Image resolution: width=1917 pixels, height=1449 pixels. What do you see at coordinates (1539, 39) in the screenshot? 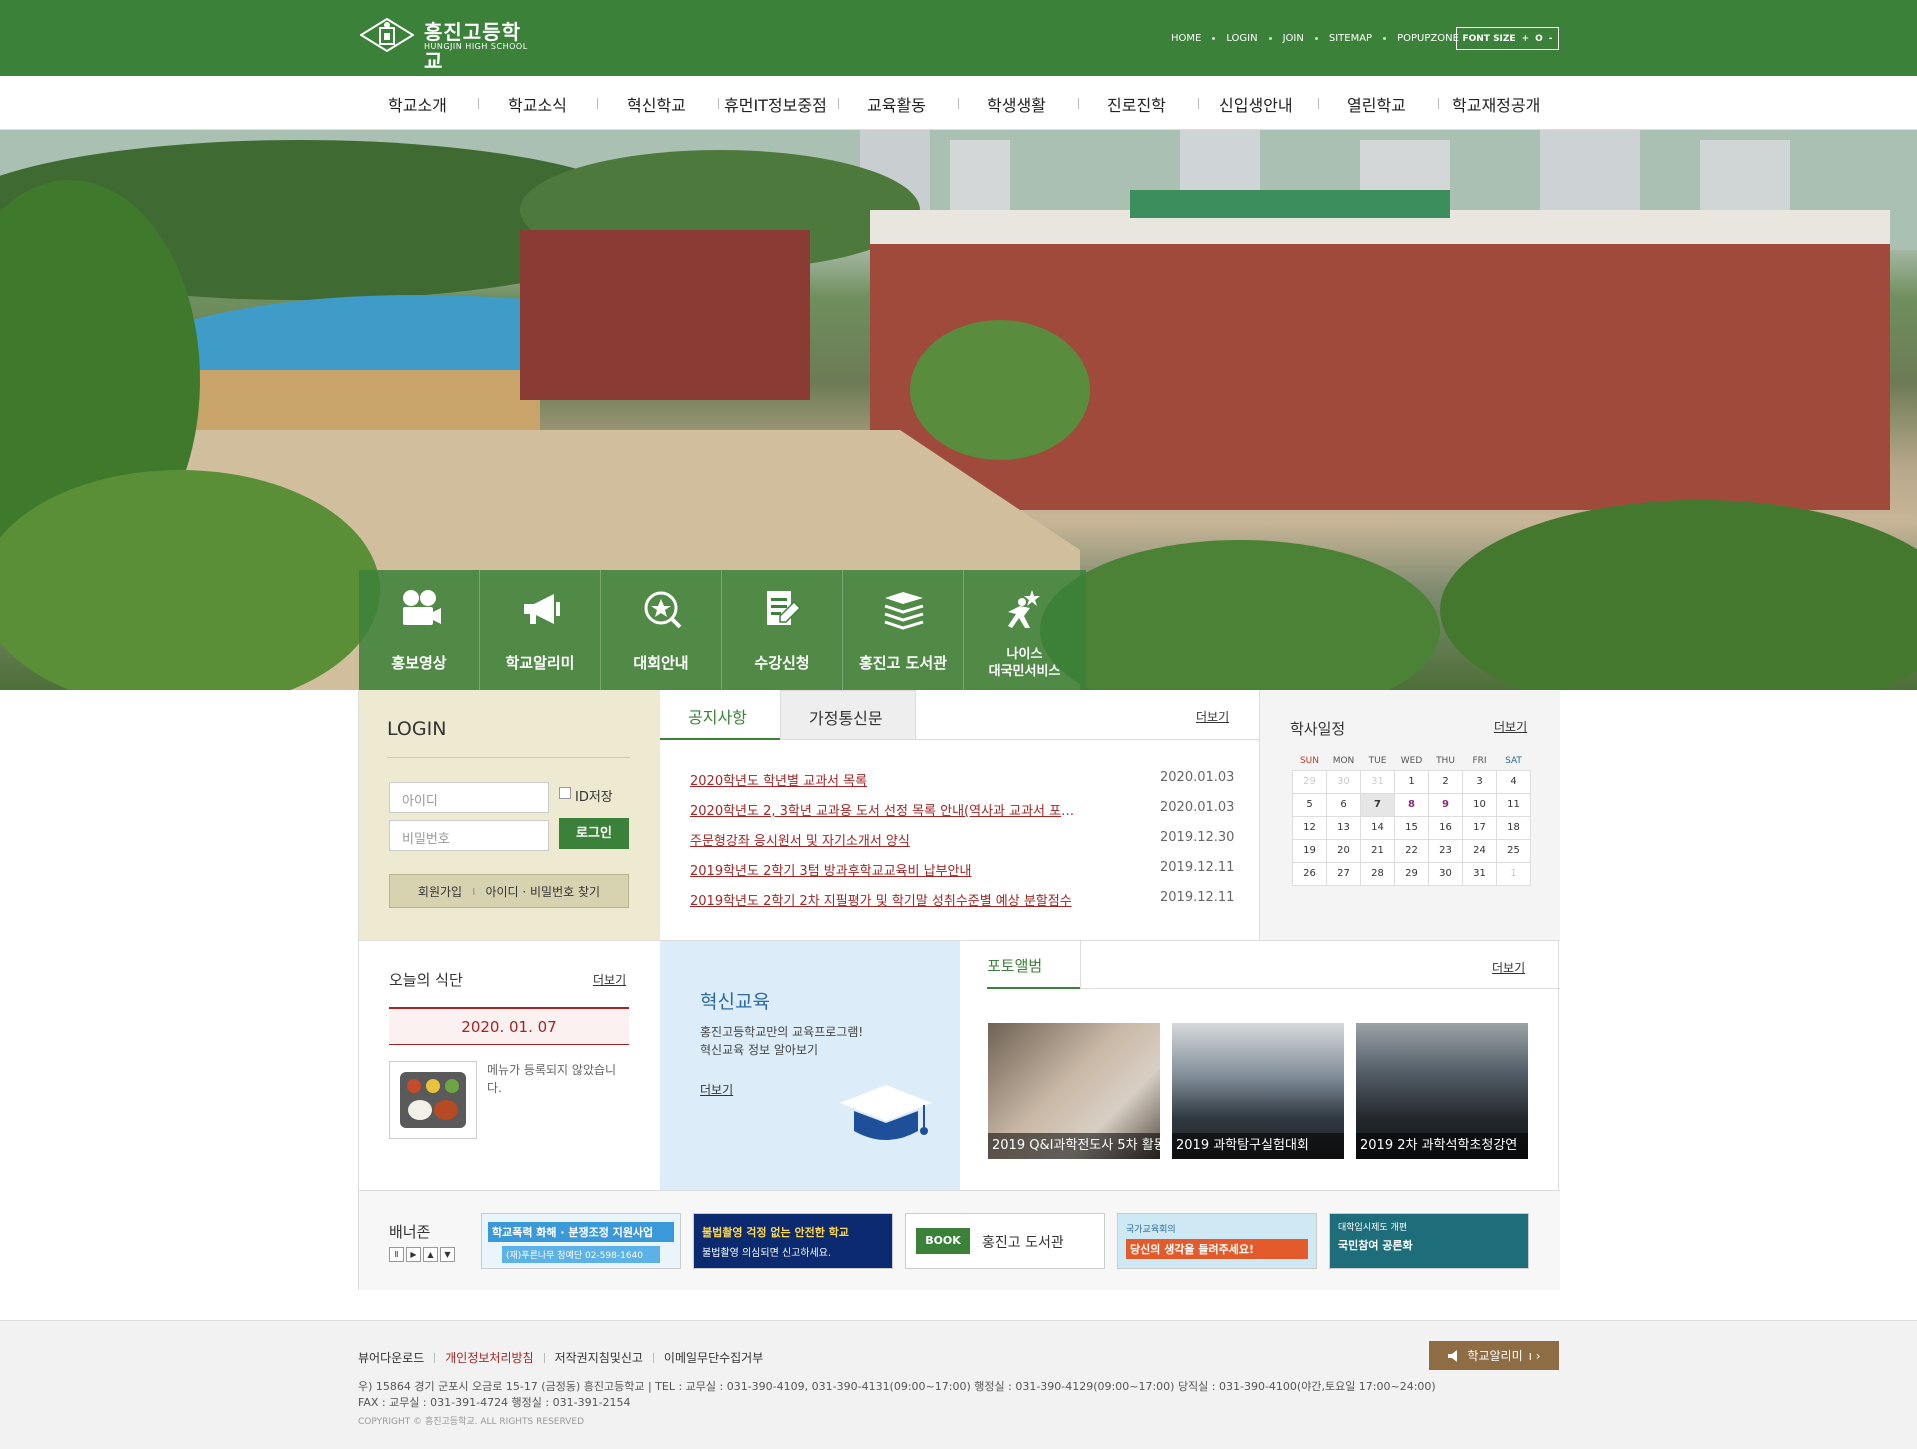
I see `font-size-reset-button: O` at bounding box center [1539, 39].